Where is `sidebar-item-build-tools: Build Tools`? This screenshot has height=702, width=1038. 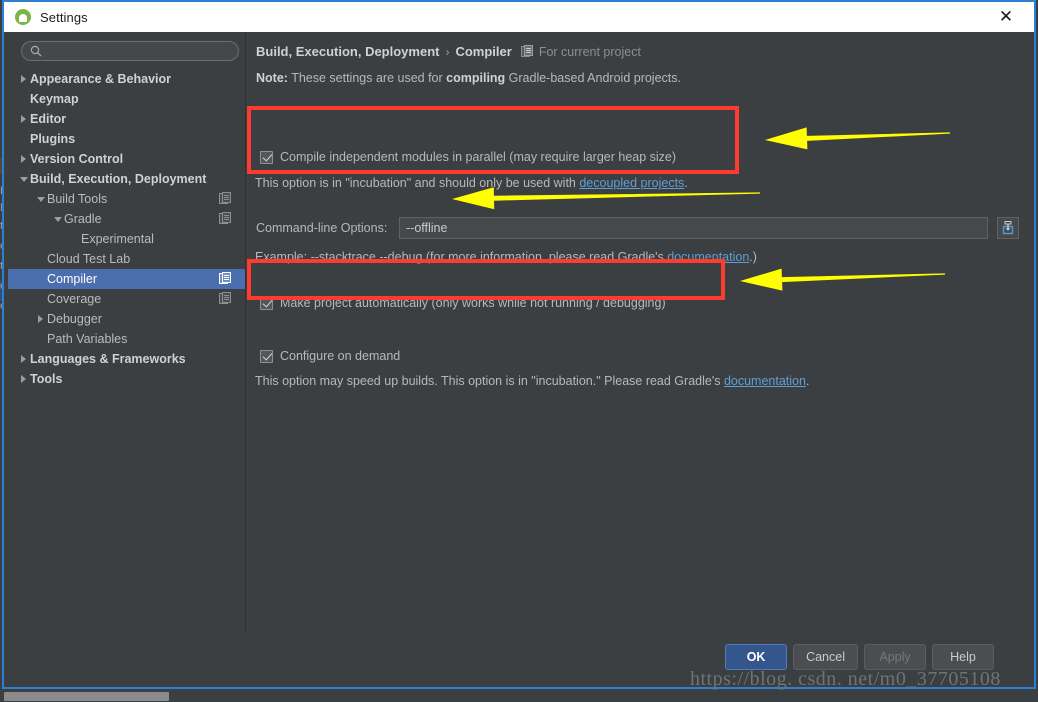
sidebar-item-build-tools: Build Tools is located at coordinates (126, 199).